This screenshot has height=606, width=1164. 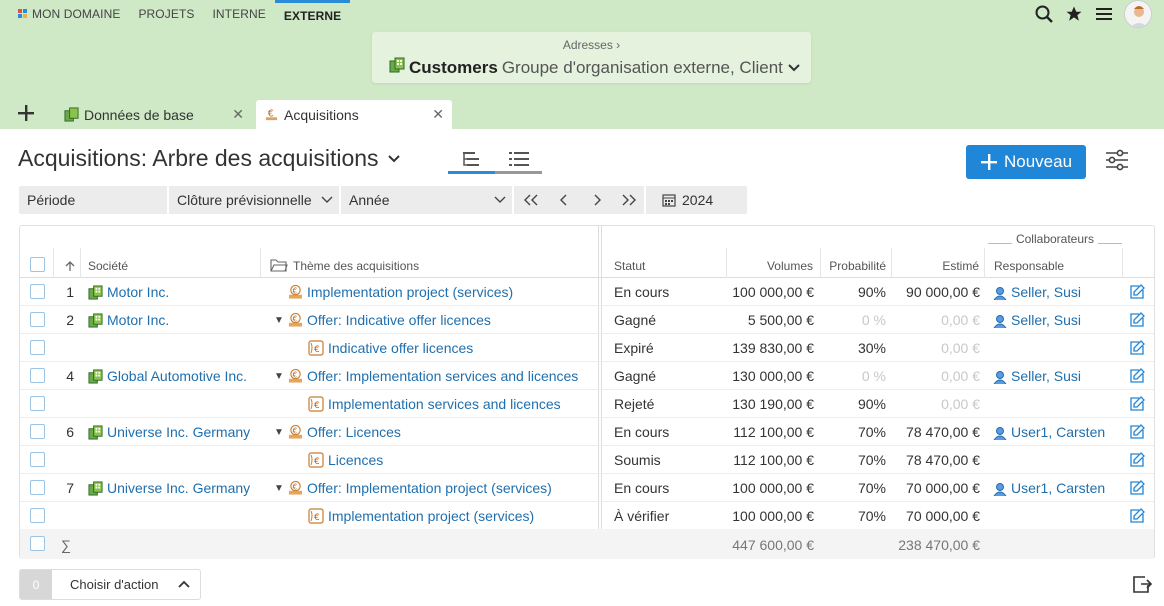 I want to click on first-period-icon, so click(x=530, y=200).